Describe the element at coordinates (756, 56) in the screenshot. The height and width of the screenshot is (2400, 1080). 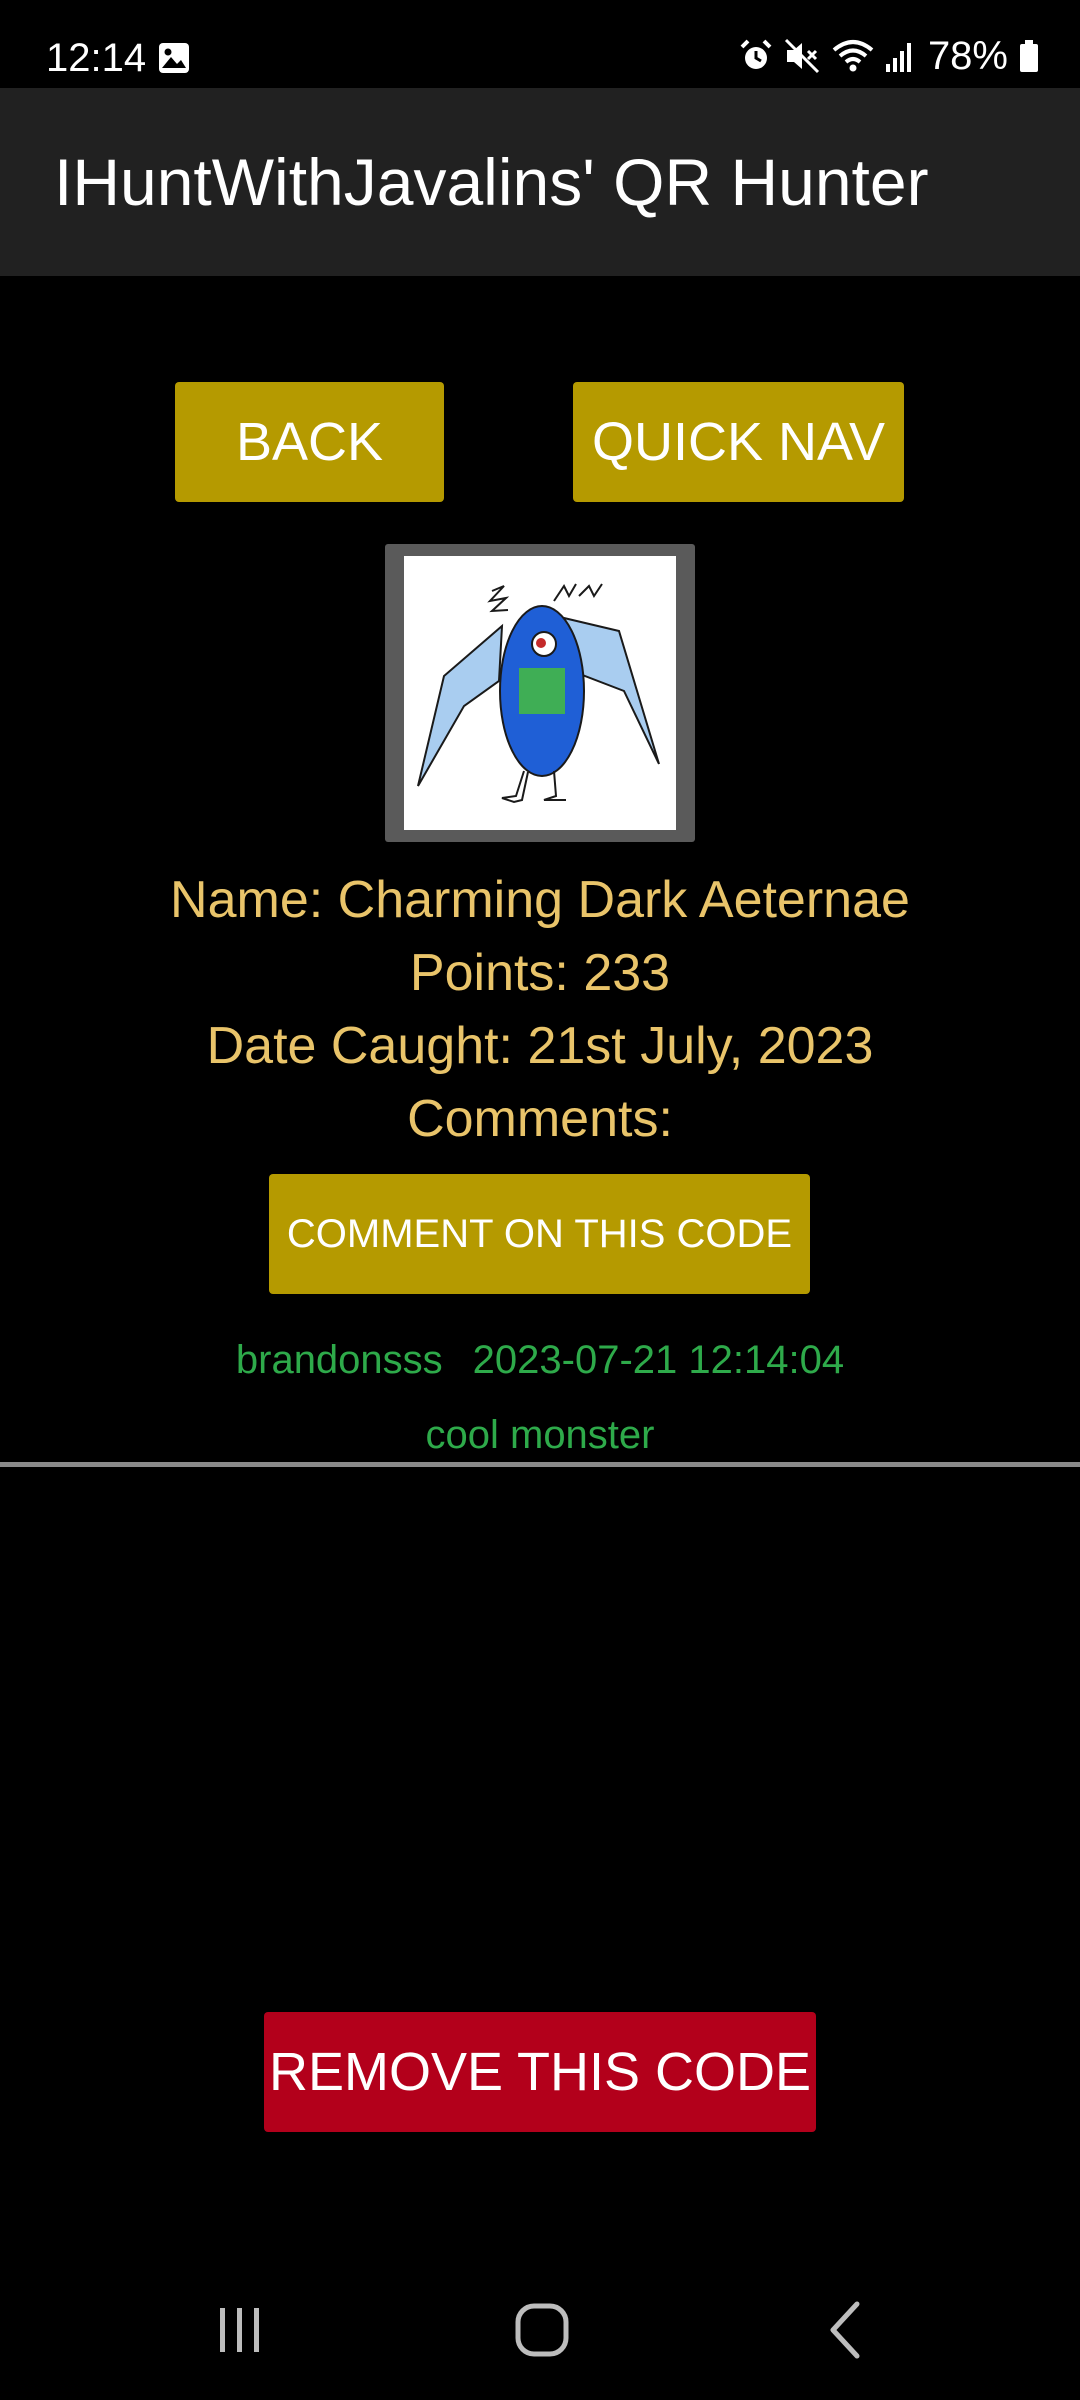
I see `alarm-icon` at that location.